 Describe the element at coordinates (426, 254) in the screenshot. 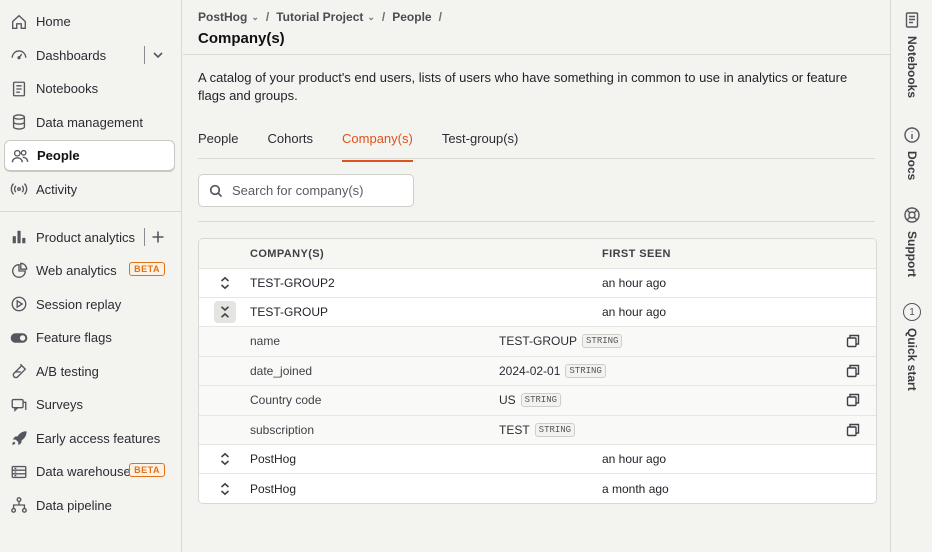

I see `column-header-company: COMPANY(S)` at that location.